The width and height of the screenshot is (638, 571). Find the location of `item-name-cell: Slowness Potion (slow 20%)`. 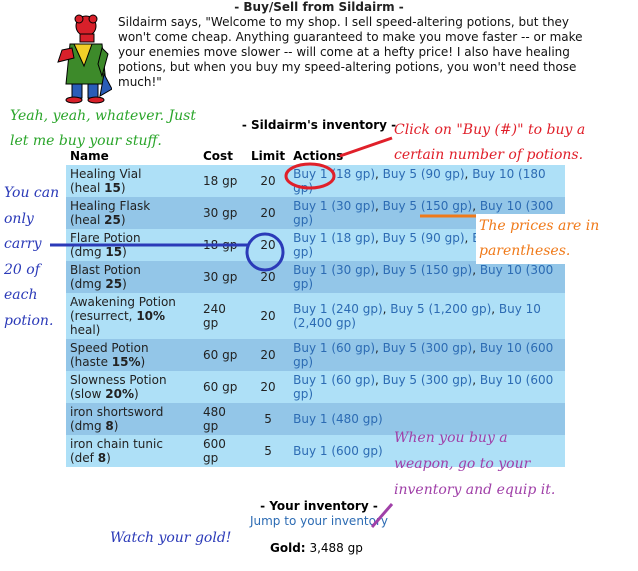

item-name-cell: Slowness Potion (slow 20%) is located at coordinates (132, 387).